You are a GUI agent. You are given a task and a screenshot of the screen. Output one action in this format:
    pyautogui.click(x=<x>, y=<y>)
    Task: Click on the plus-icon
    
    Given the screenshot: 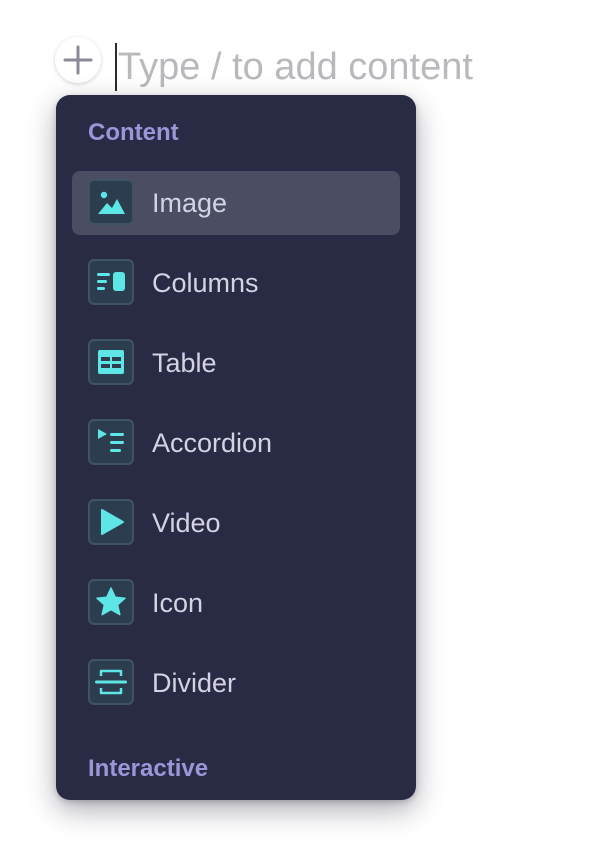 What is the action you would take?
    pyautogui.click(x=78, y=60)
    